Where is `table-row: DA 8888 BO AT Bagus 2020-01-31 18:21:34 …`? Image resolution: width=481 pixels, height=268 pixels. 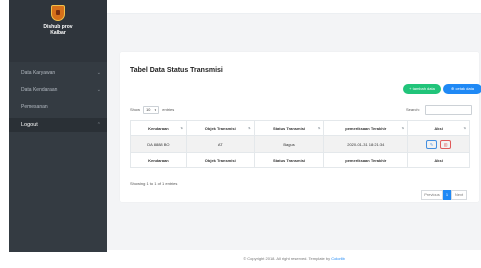 table-row: DA 8888 BO AT Bagus 2020-01-31 18:21:34 … is located at coordinates (300, 144).